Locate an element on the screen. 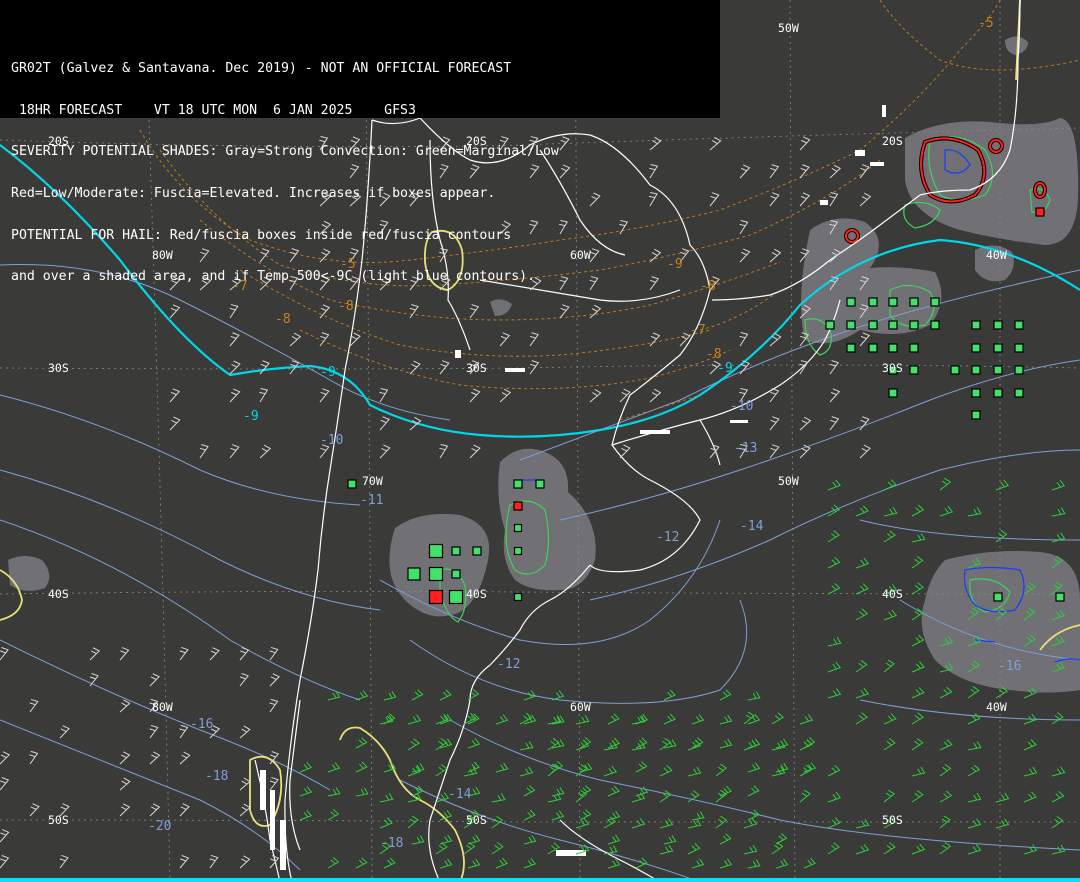 The height and width of the screenshot is (882, 1080). blue-temp-label: -20 is located at coordinates (159, 826).